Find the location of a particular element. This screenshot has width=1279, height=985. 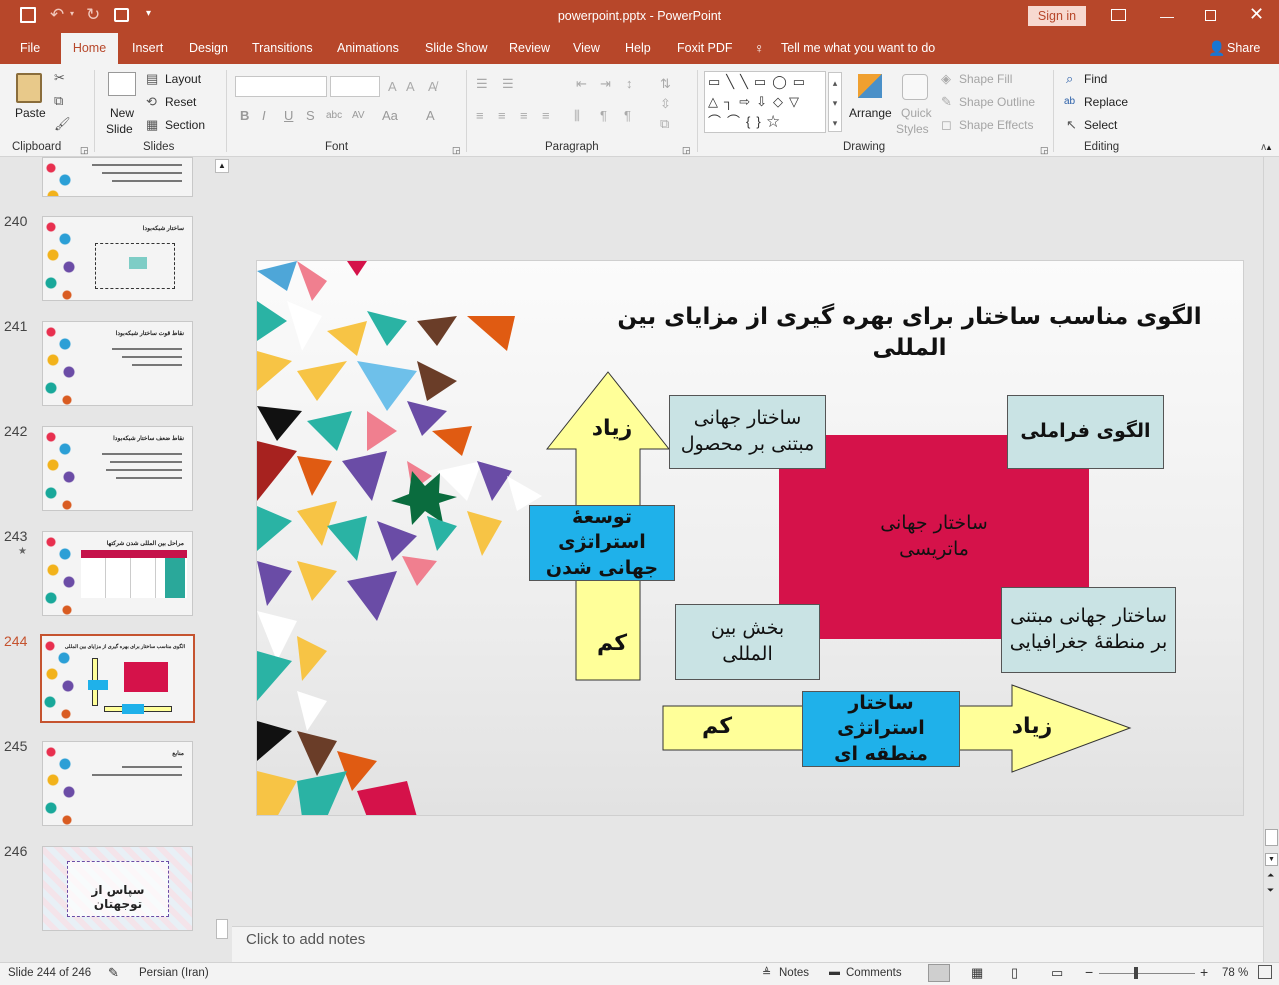

replace-icon: ab is located at coordinates (1069, 102).